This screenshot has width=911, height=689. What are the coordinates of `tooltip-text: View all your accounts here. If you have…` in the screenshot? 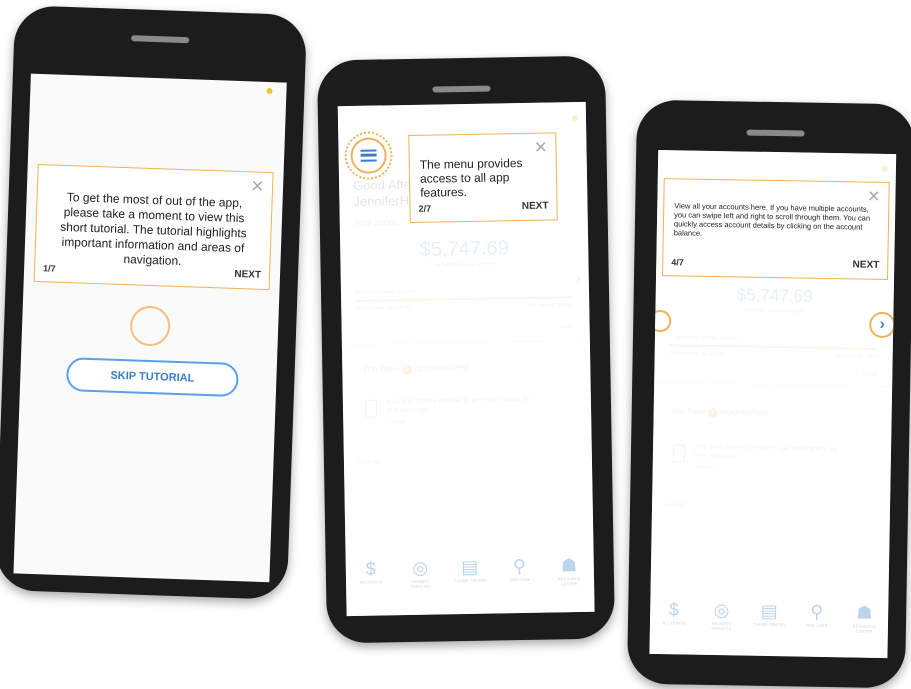 It's located at (772, 219).